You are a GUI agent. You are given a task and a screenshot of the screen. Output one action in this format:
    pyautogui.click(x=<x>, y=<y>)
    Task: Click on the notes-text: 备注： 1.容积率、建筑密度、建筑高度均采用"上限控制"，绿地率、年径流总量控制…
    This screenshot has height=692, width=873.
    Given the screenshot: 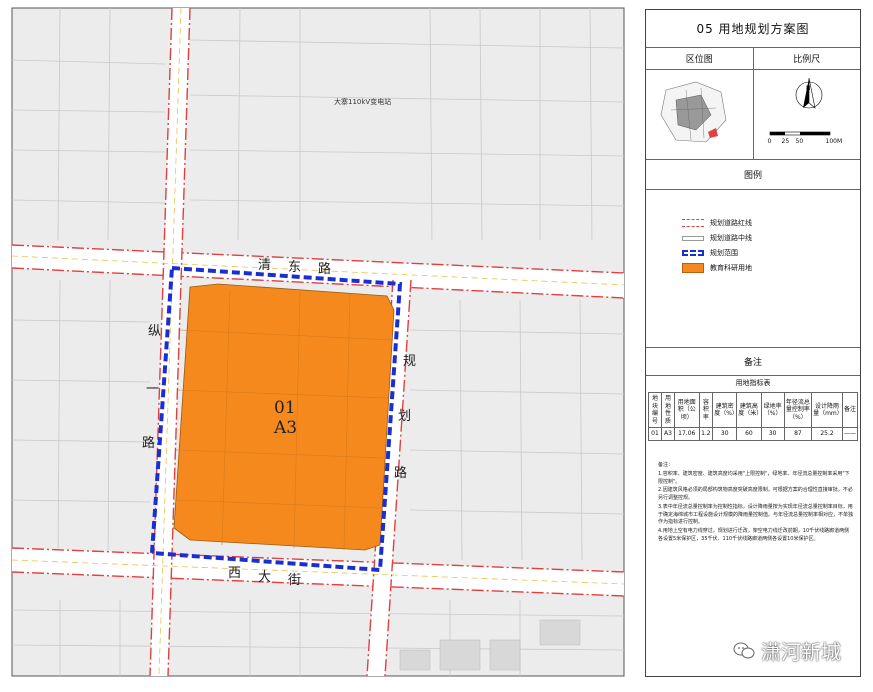 What is the action you would take?
    pyautogui.click(x=756, y=503)
    